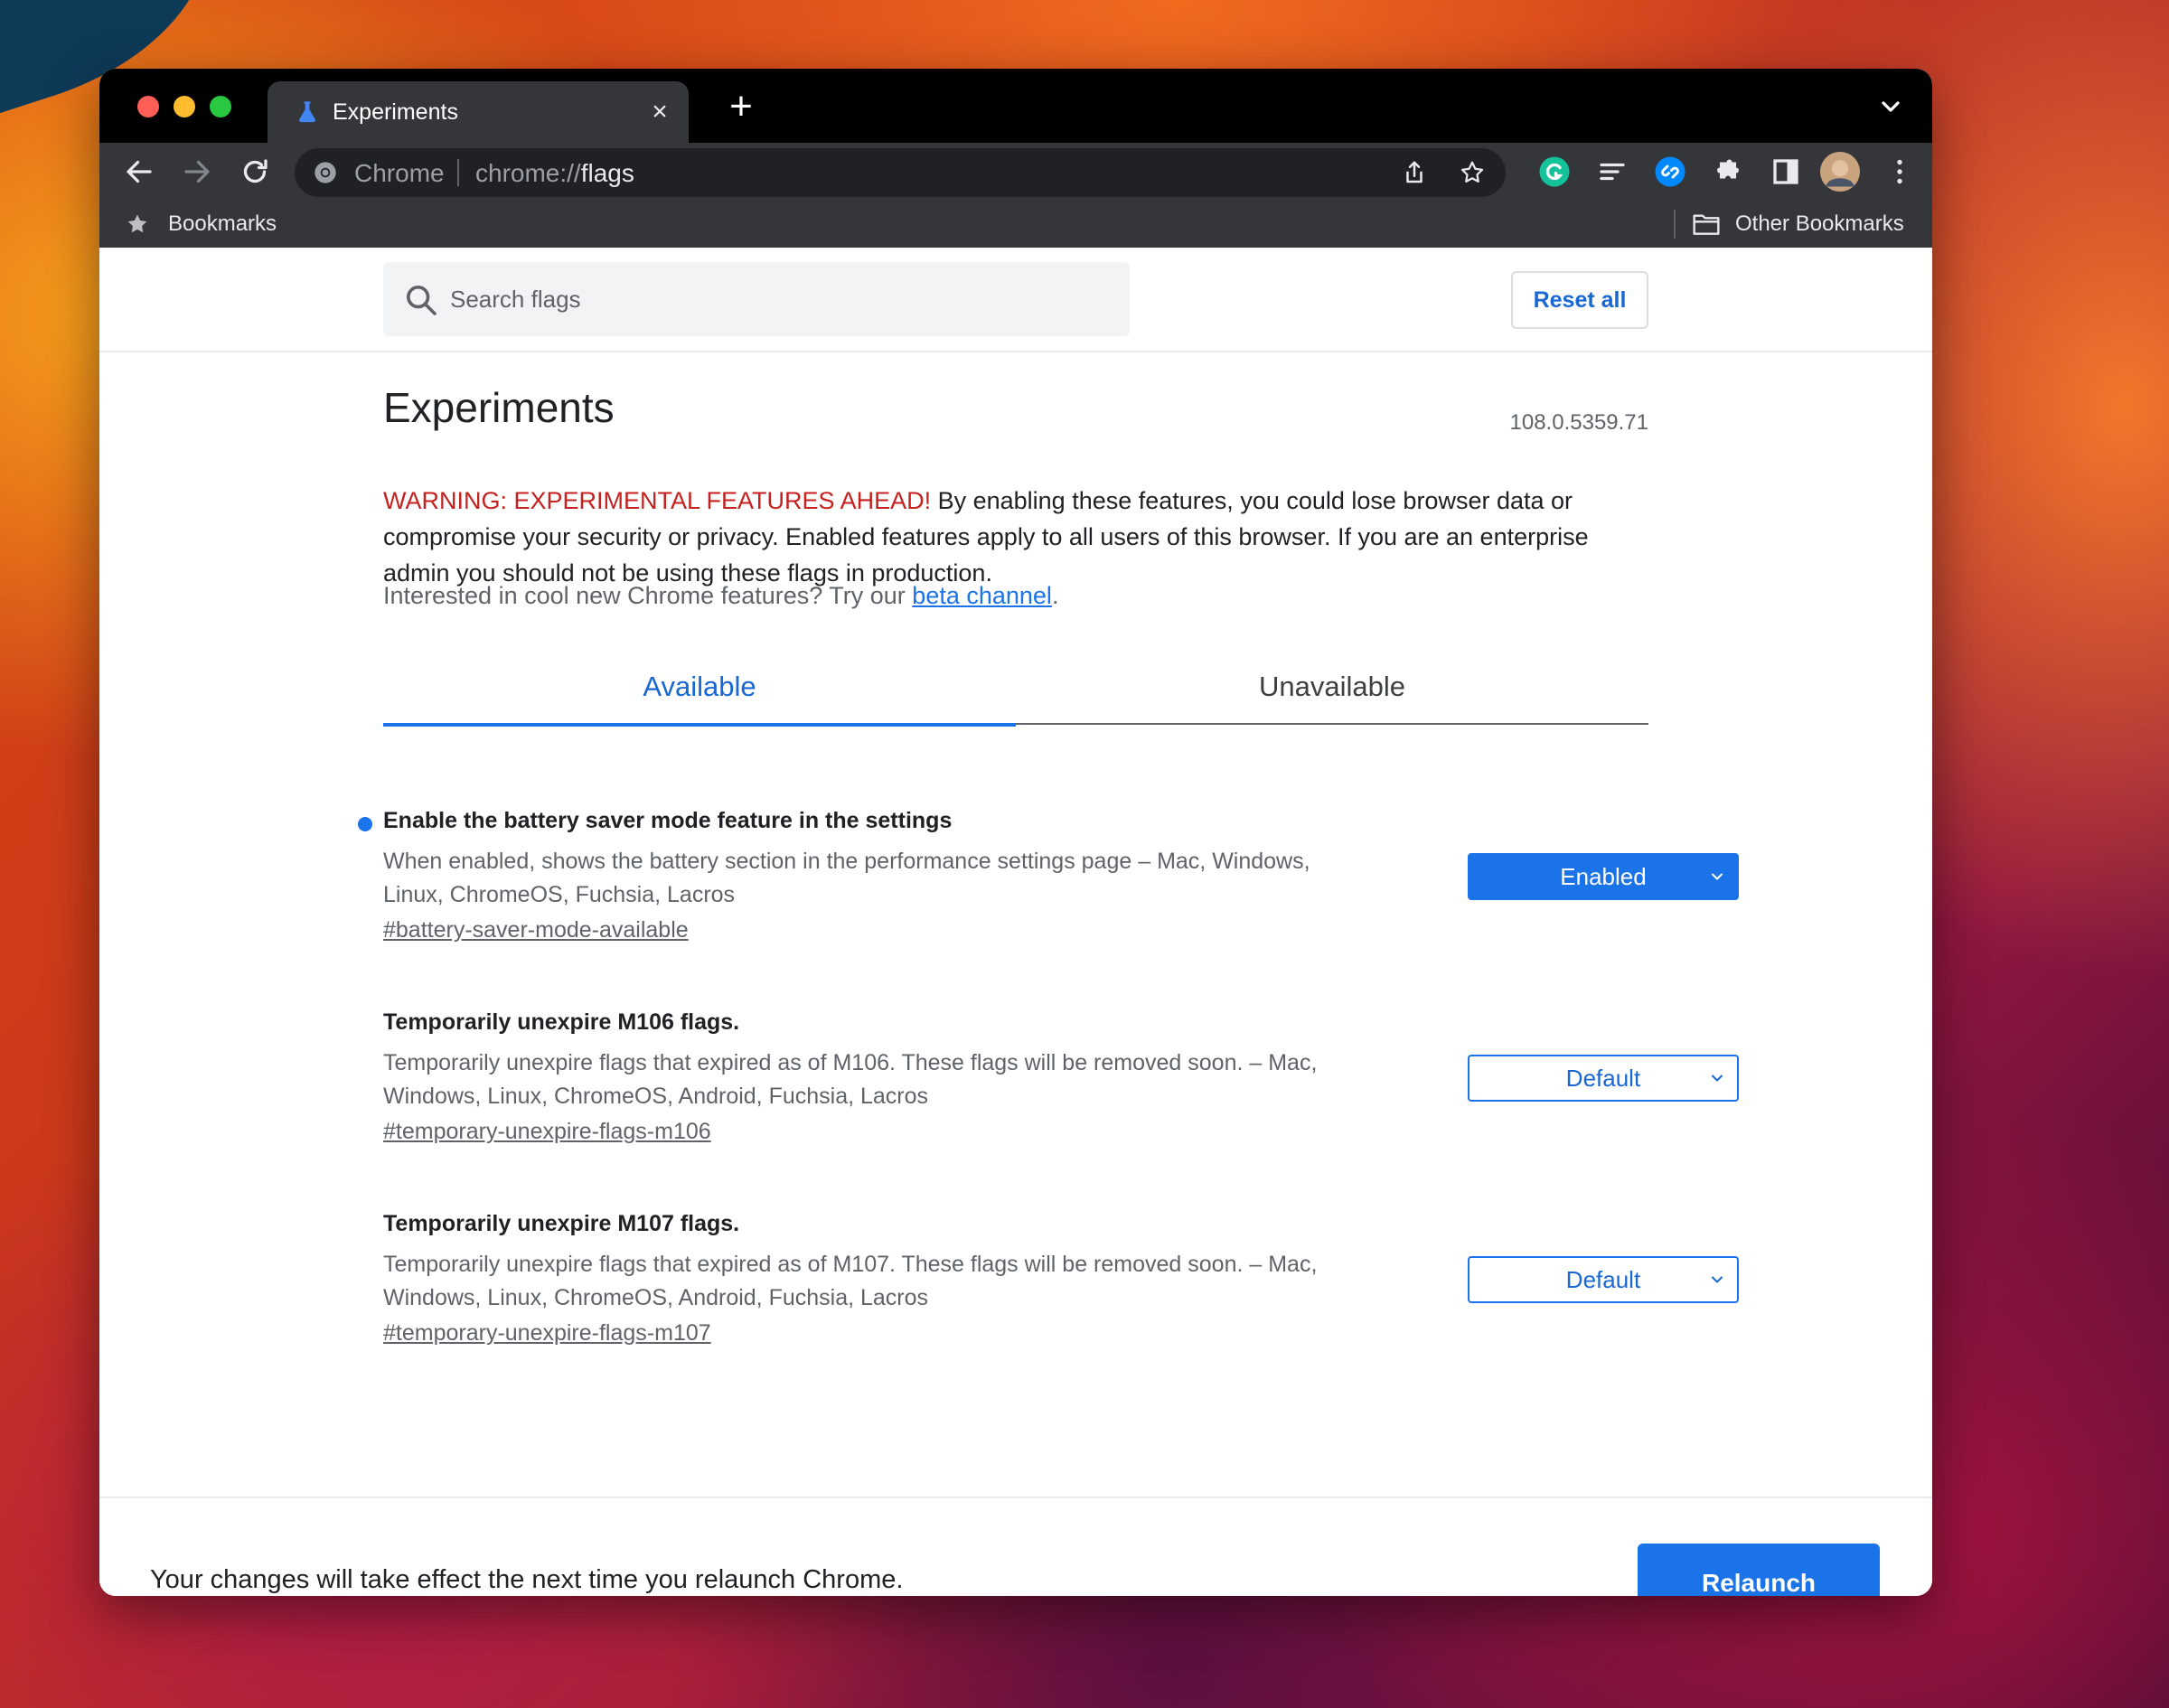 The image size is (2169, 1708). Describe the element at coordinates (1332, 692) in the screenshot. I see `tab-unavailable: Unavailable` at that location.